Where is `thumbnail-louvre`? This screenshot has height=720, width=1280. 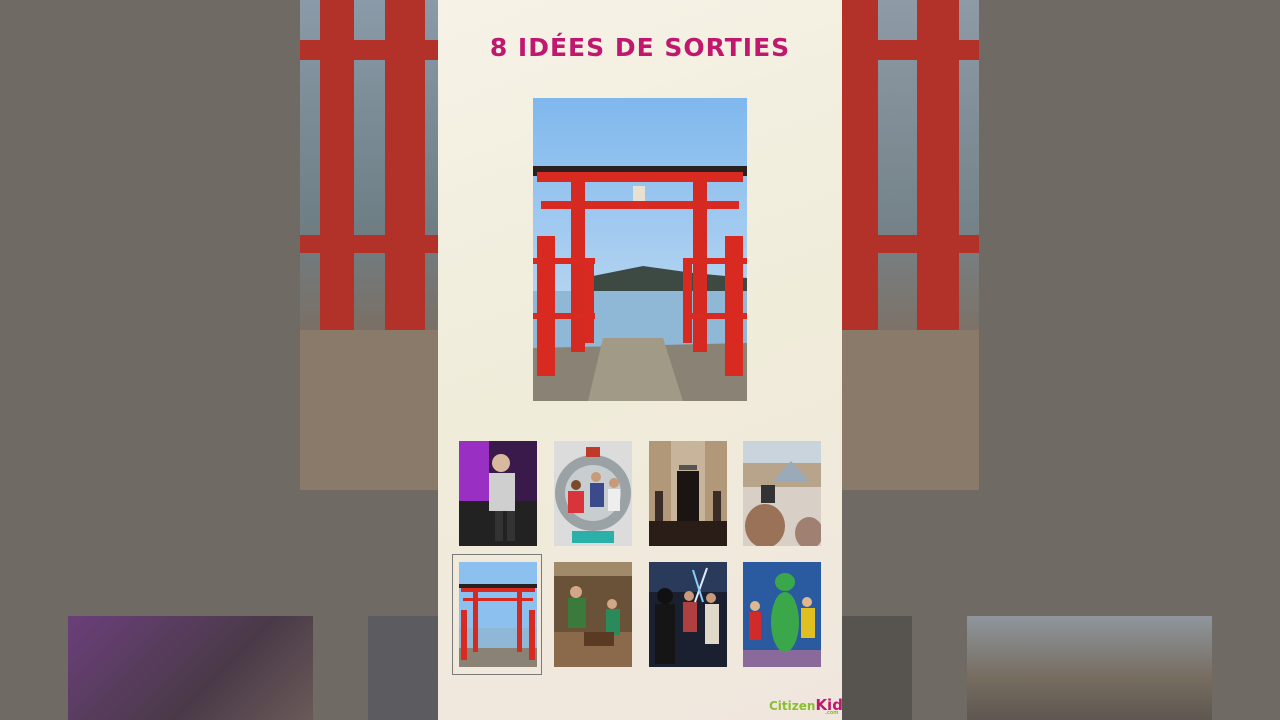 thumbnail-louvre is located at coordinates (782, 493).